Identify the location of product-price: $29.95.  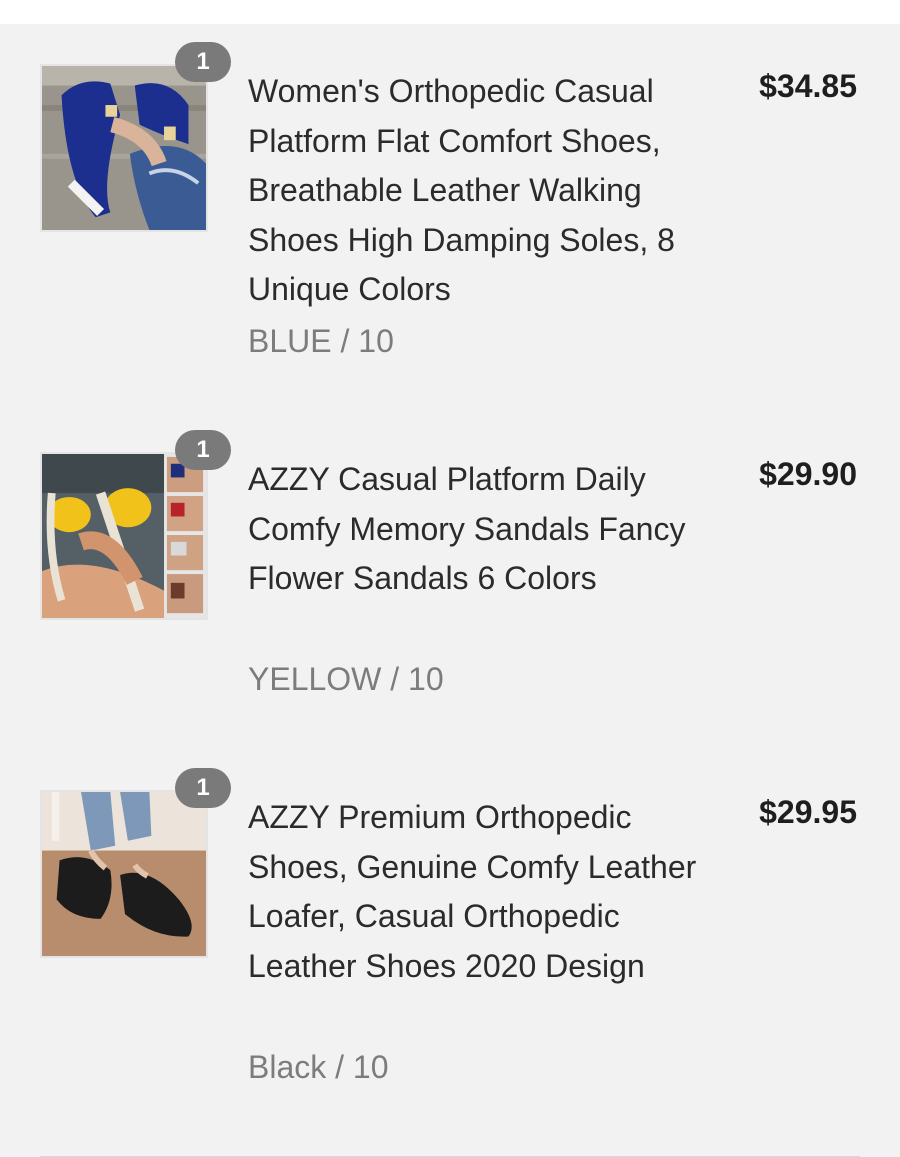
(808, 812).